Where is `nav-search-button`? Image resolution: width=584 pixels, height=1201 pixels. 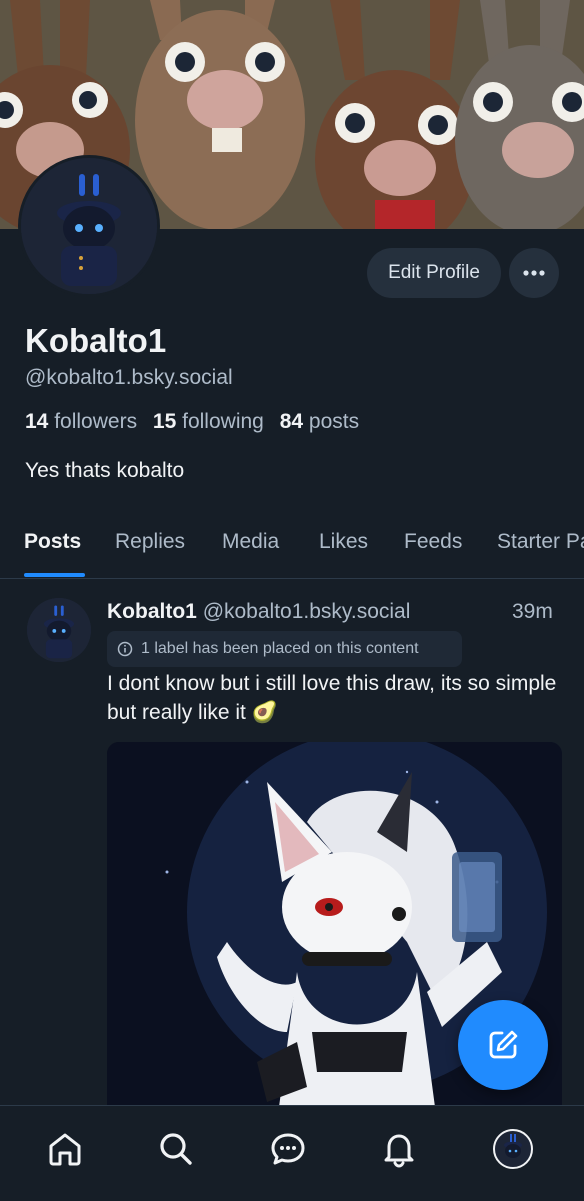
nav-search-button is located at coordinates (176, 1149).